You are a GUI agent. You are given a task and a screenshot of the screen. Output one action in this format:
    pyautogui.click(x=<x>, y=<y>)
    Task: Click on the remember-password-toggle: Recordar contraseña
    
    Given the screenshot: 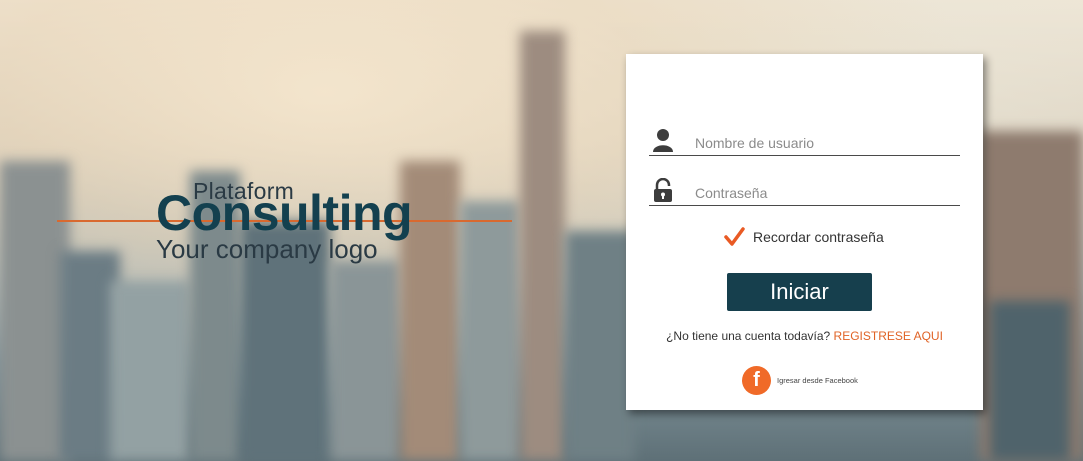 What is the action you would take?
    pyautogui.click(x=803, y=237)
    